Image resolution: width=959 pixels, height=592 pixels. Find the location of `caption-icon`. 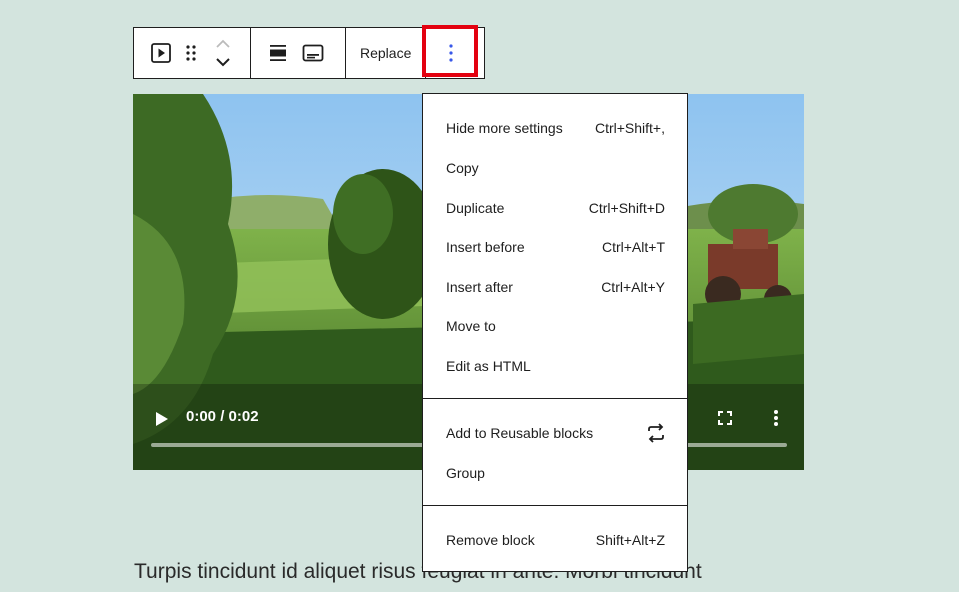

caption-icon is located at coordinates (313, 53).